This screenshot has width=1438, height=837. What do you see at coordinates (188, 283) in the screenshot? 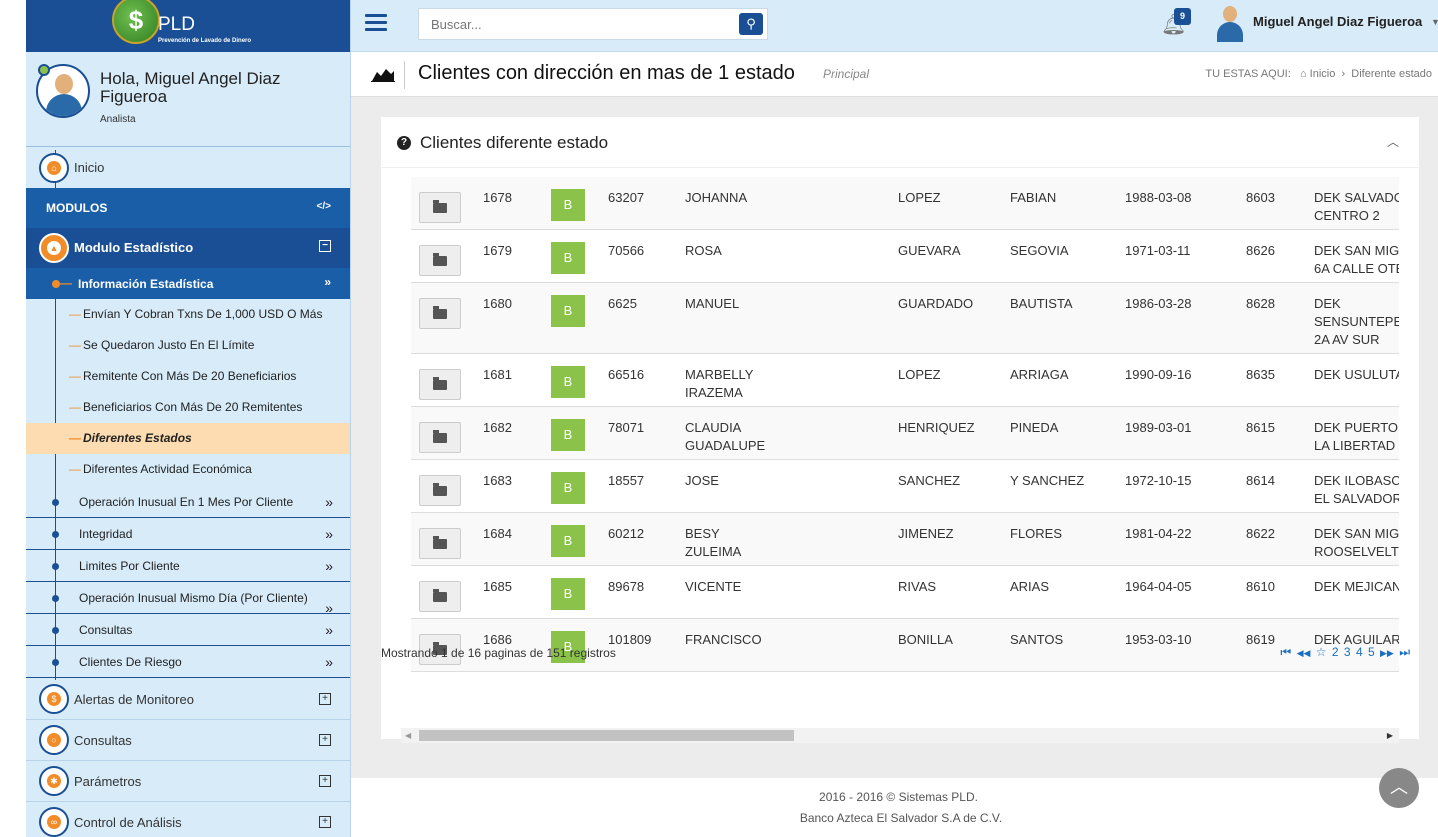
I see `sidebar-item-informacion-estadistica: — Información Estadística »` at bounding box center [188, 283].